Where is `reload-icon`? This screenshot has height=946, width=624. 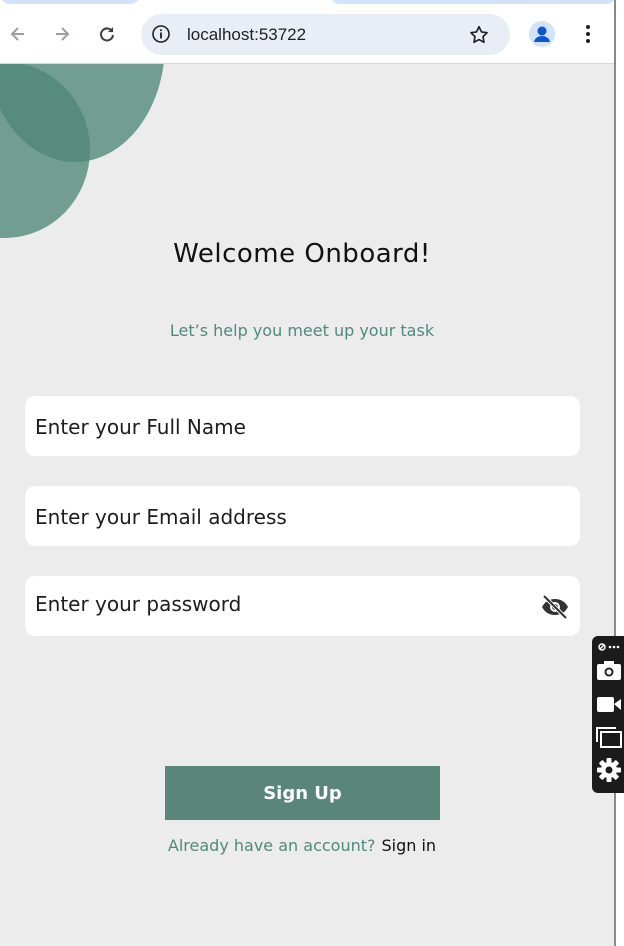 reload-icon is located at coordinates (107, 34).